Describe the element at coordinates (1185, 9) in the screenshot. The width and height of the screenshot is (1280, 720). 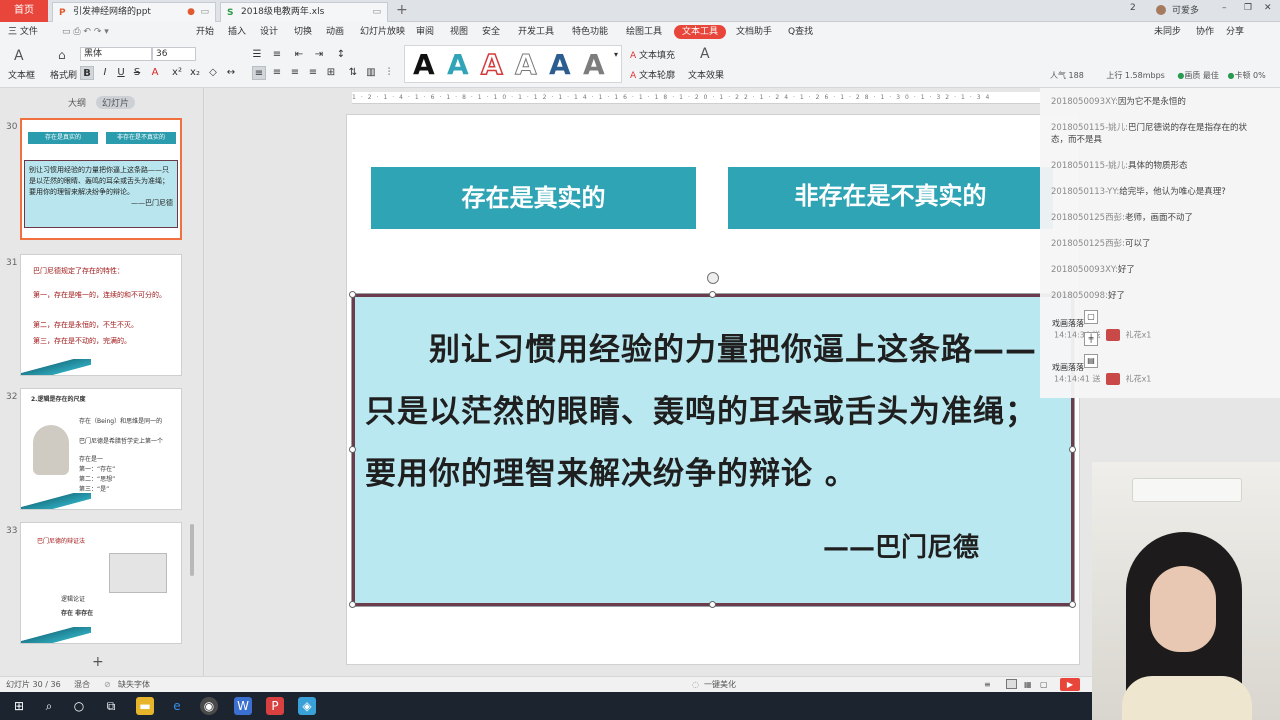
I see `user-name: 可爱多` at that location.